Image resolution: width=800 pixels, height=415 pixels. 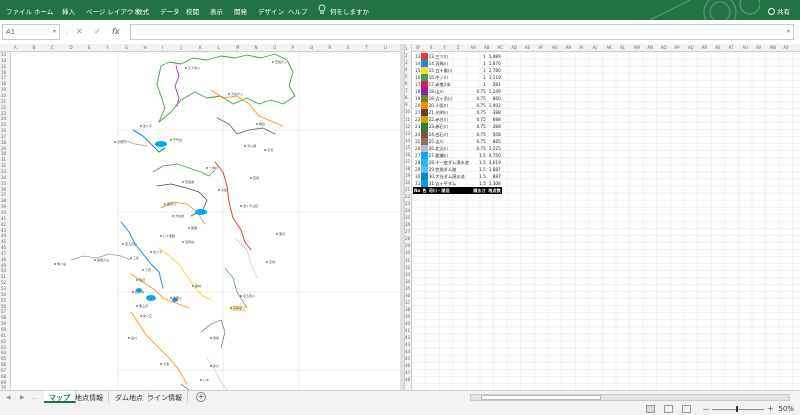 What do you see at coordinates (406, 97) in the screenshot?
I see `row-header: 8` at bounding box center [406, 97].